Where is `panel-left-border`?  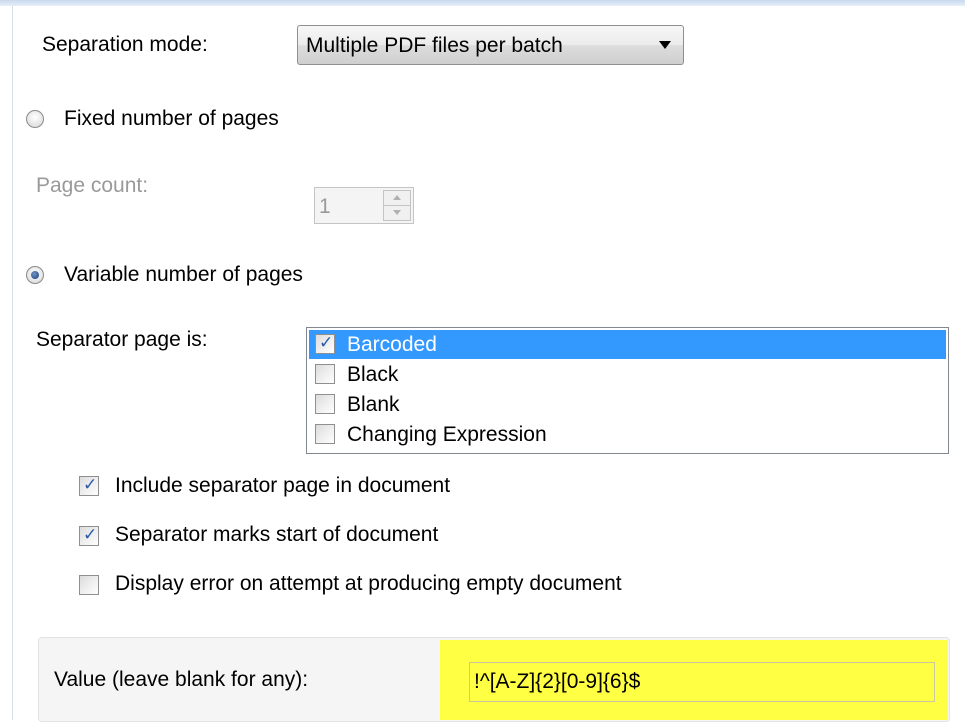
panel-left-border is located at coordinates (12, 363).